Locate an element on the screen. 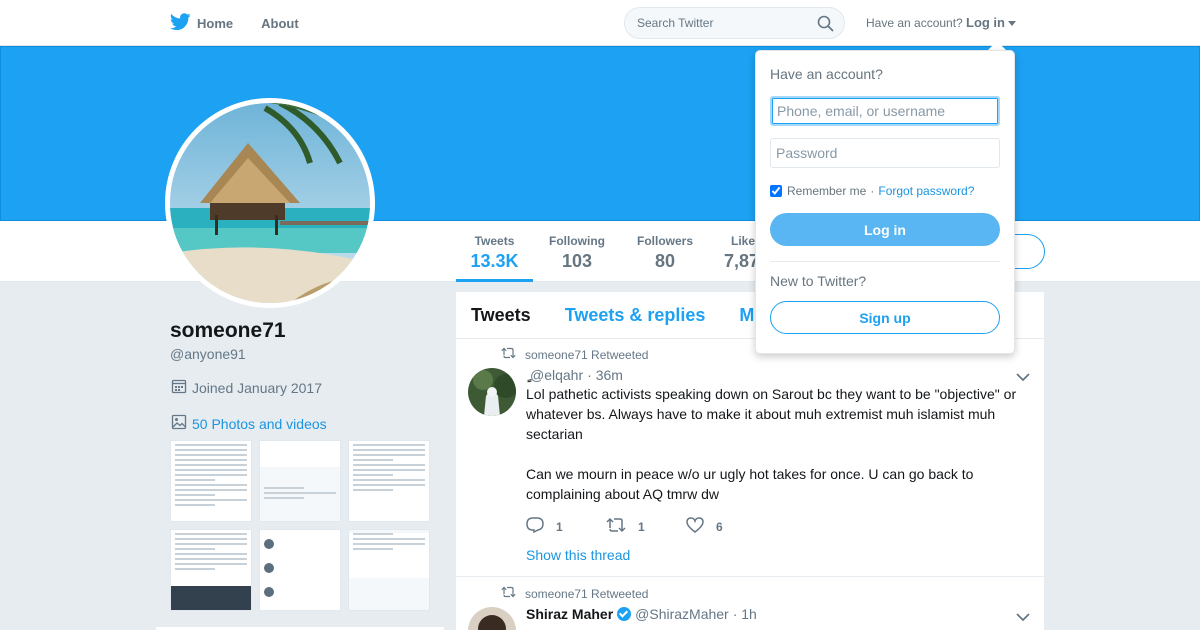  joined-date: Joined January 2017 is located at coordinates (246, 387).